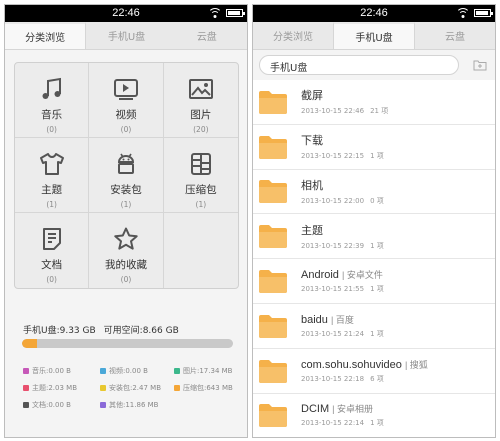 This screenshot has height=441, width=500. I want to click on category-favorites: 我的收藏 (0), so click(126, 250).